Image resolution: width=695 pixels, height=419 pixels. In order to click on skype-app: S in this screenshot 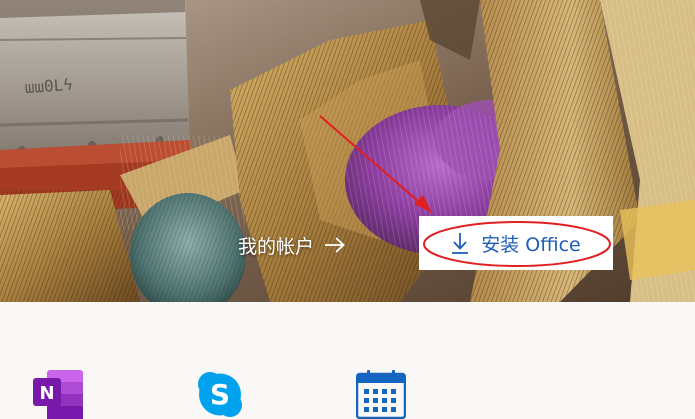, I will do `click(220, 394)`.